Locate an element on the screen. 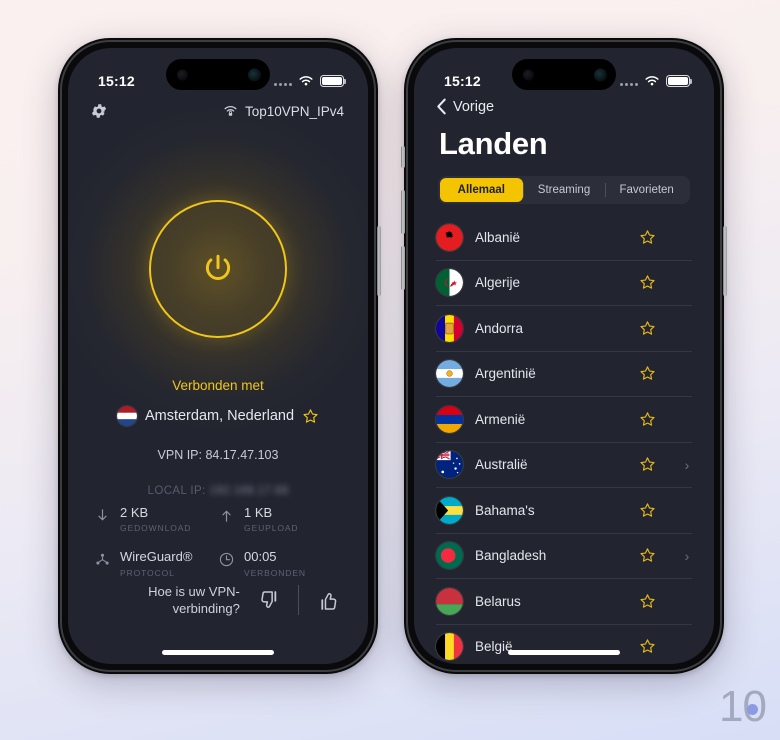 The image size is (780, 740). country-name: Australië is located at coordinates (501, 465).